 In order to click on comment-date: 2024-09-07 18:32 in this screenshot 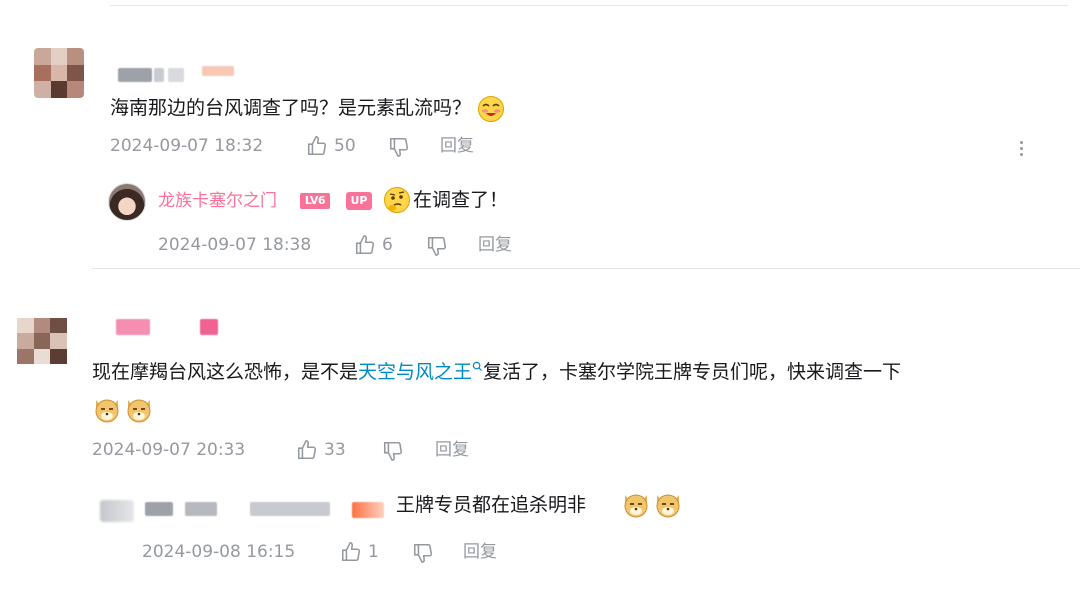, I will do `click(187, 146)`.